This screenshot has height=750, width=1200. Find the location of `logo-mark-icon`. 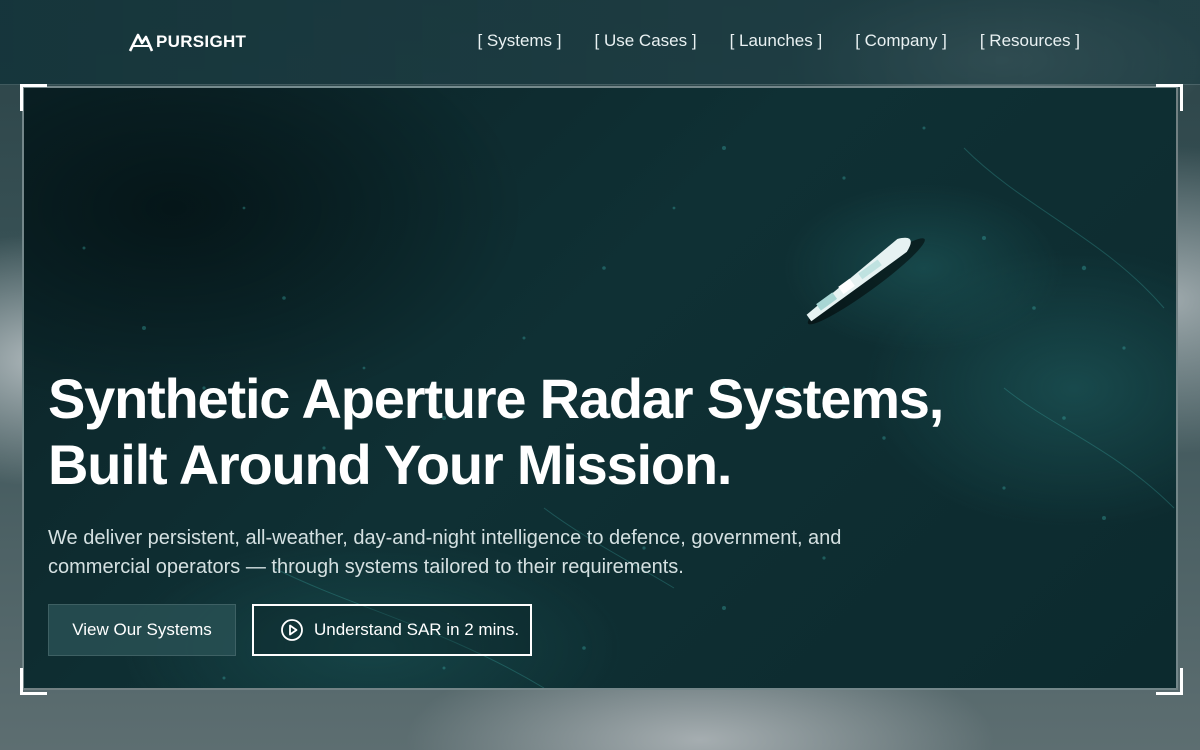

logo-mark-icon is located at coordinates (141, 42).